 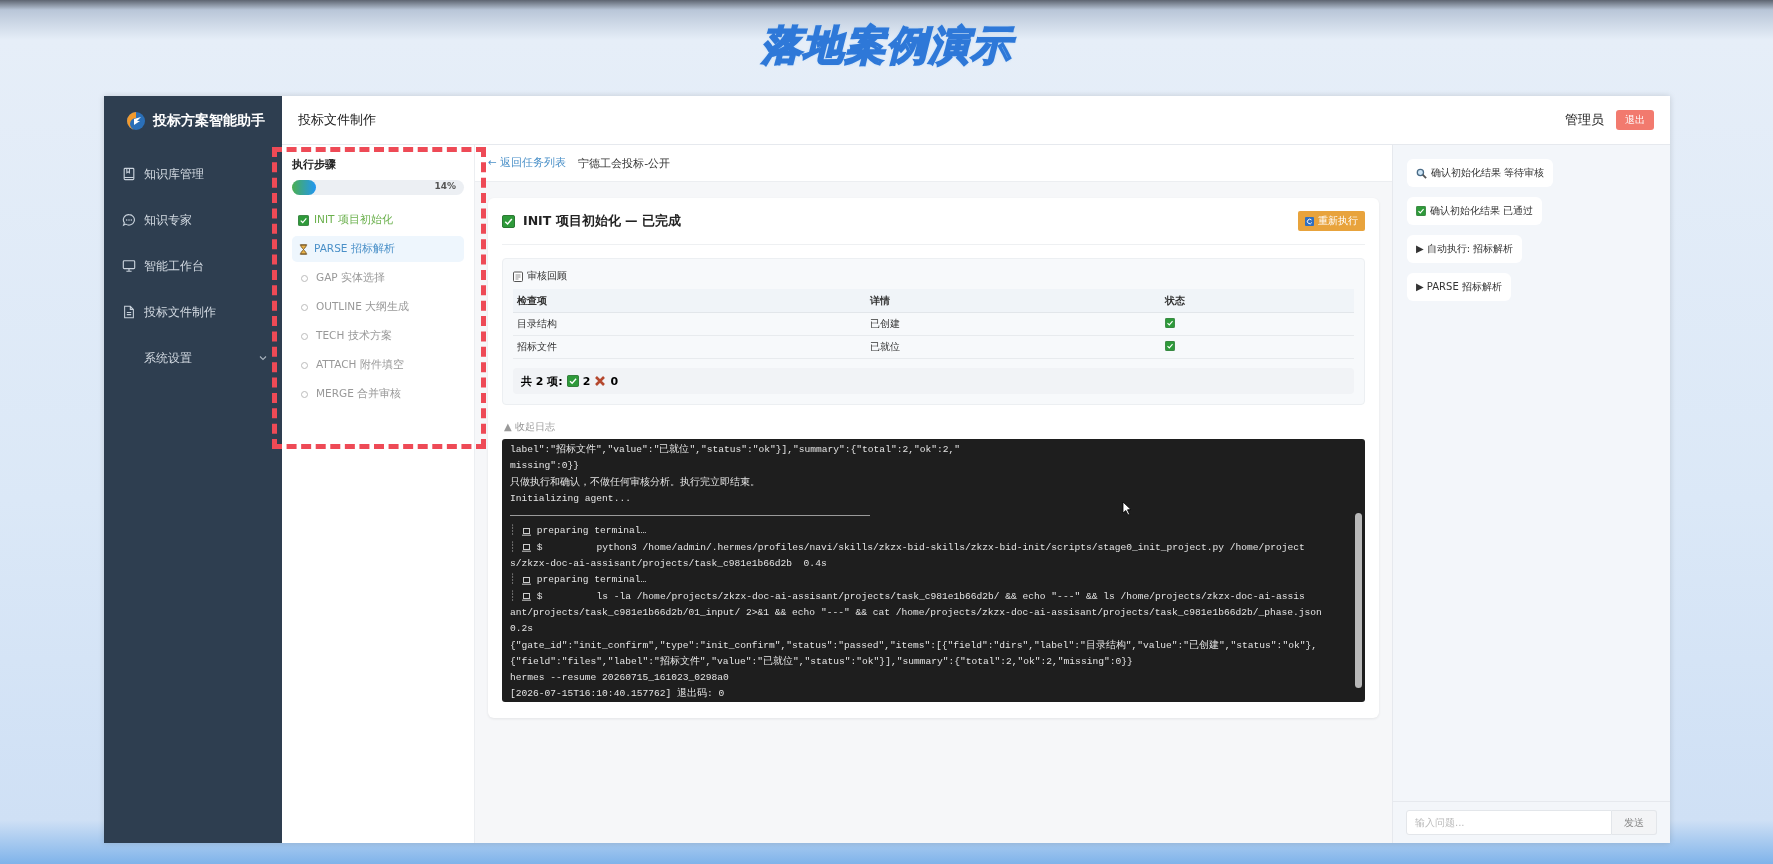 I want to click on user-name: 管理员, so click(x=1584, y=120).